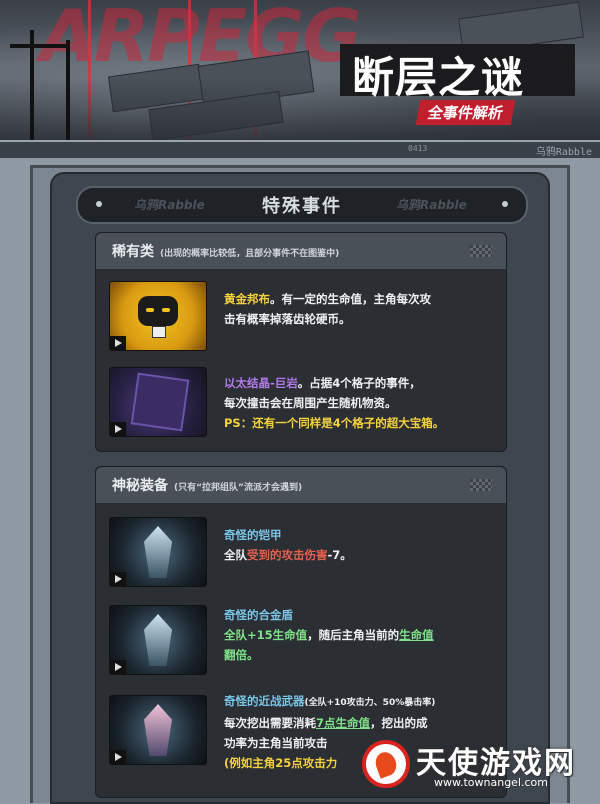  What do you see at coordinates (261, 383) in the screenshot?
I see `event-name: 以太结晶-巨岩` at bounding box center [261, 383].